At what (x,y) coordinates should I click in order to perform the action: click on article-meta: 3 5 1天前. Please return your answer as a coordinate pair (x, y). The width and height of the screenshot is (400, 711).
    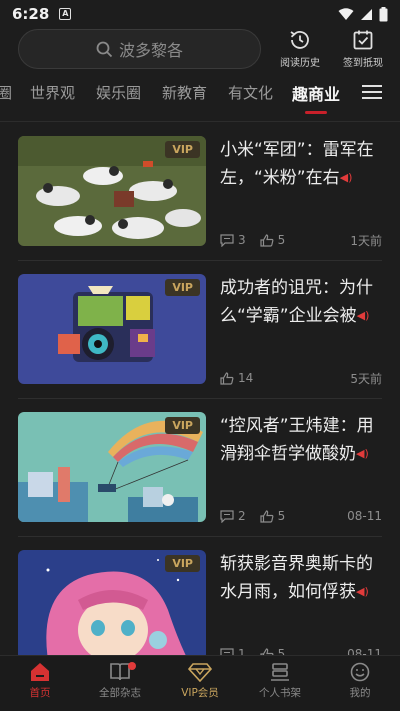
    Looking at the image, I should click on (301, 240).